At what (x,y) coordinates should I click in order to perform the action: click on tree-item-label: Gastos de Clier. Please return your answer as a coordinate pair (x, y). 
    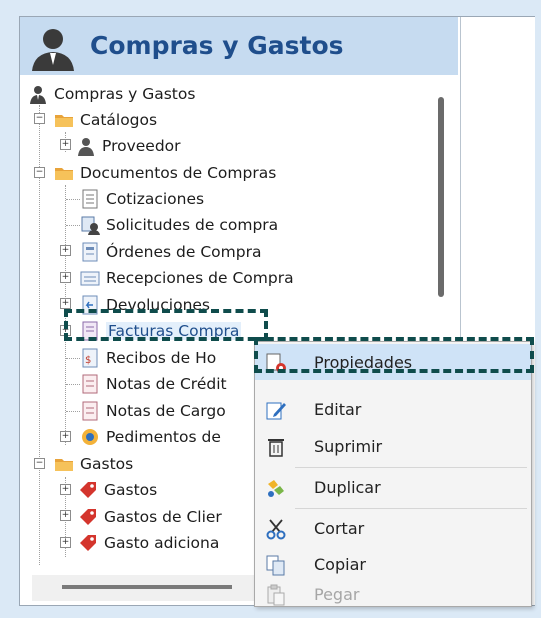
    Looking at the image, I should click on (163, 517).